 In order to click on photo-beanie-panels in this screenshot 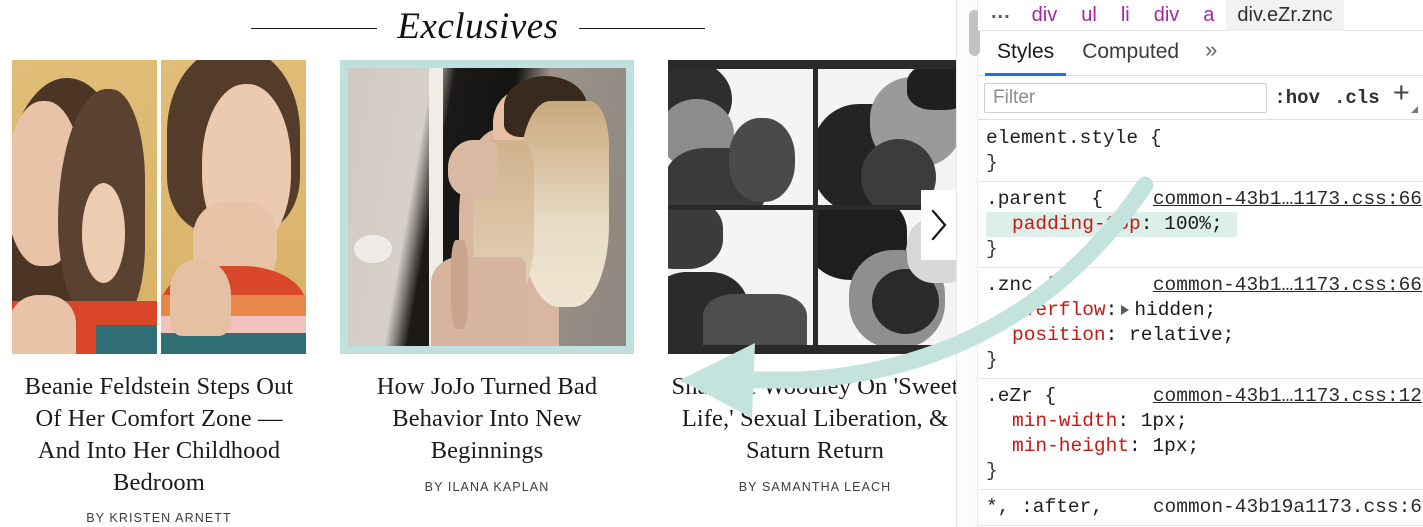, I will do `click(159, 207)`.